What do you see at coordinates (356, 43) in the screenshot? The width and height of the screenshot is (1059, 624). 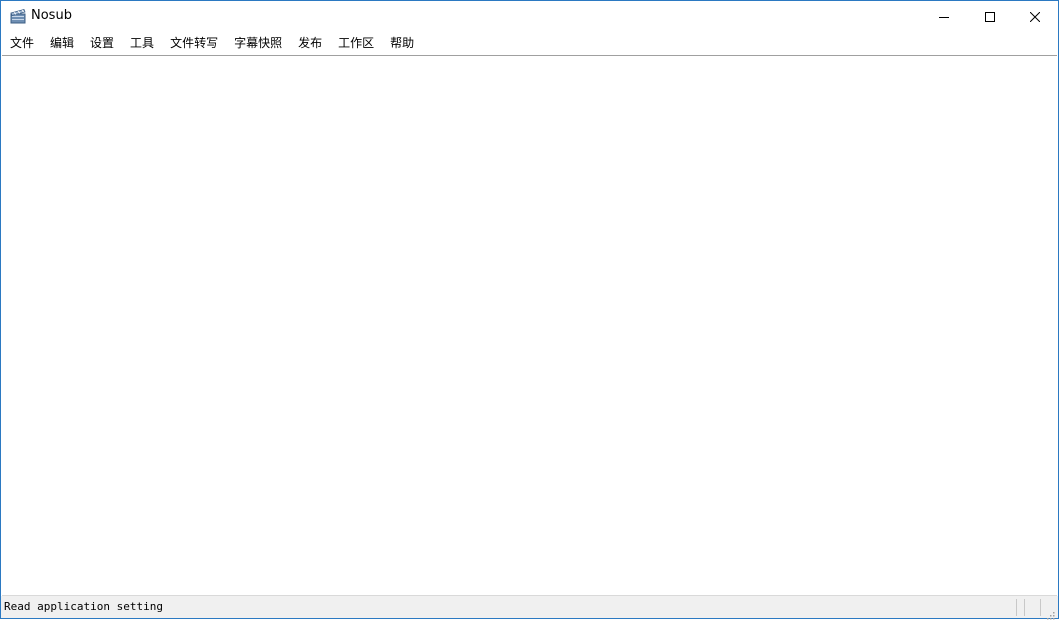 I see `menu-workspace: 工作区` at bounding box center [356, 43].